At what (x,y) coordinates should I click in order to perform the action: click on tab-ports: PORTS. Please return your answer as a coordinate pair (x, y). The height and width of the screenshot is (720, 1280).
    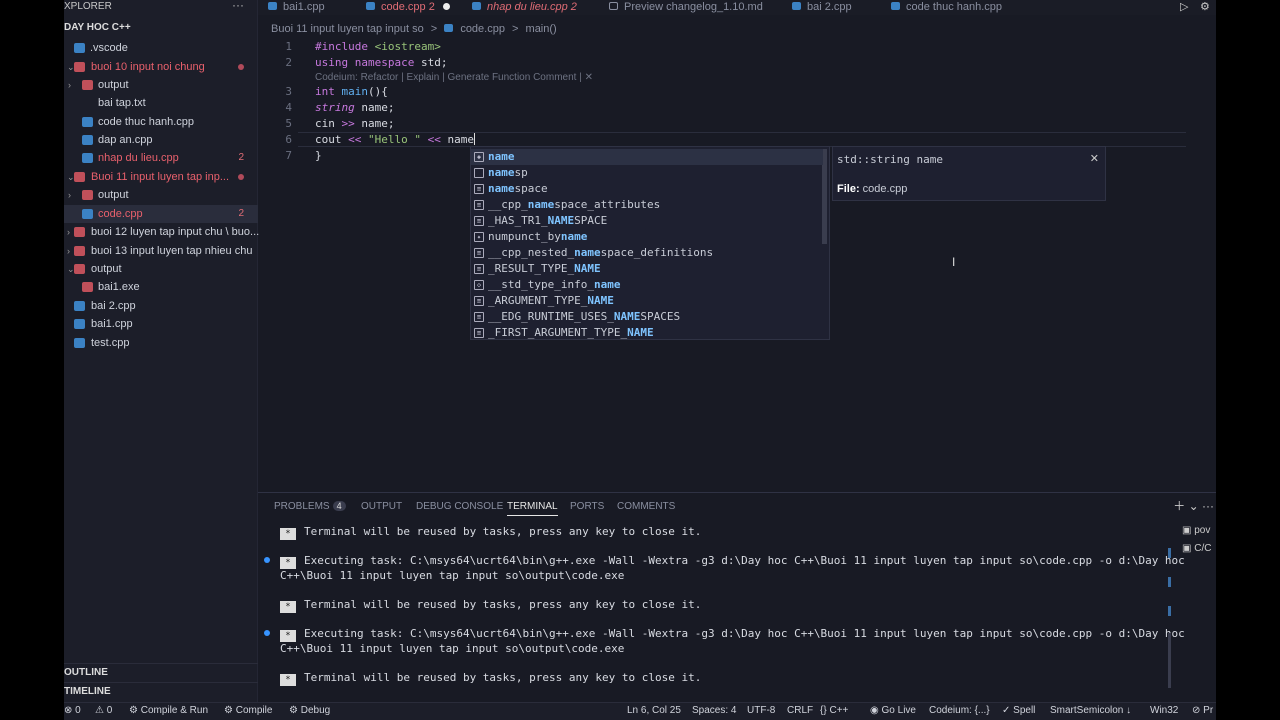
    Looking at the image, I should click on (587, 506).